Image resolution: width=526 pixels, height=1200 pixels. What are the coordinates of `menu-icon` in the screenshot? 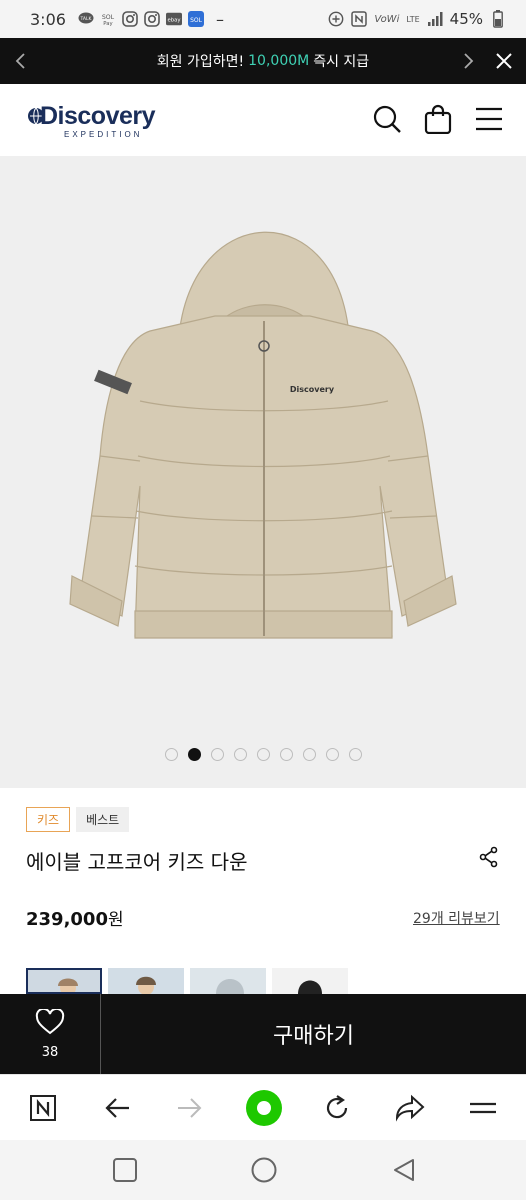 It's located at (489, 119).